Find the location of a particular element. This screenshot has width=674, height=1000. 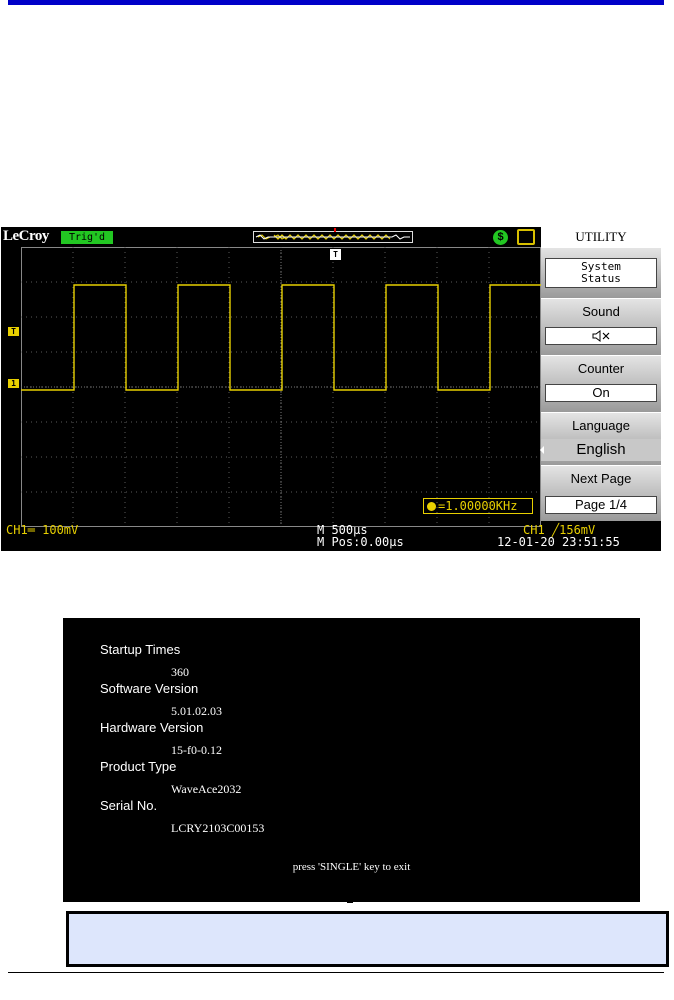

page-bottom-rule is located at coordinates (336, 972).